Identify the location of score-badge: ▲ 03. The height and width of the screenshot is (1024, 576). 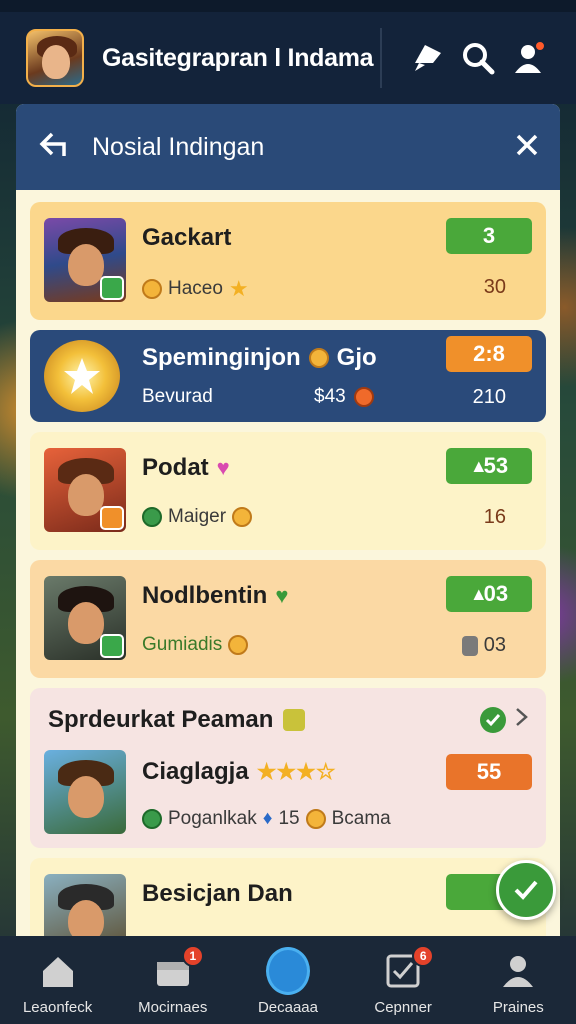
(489, 594).